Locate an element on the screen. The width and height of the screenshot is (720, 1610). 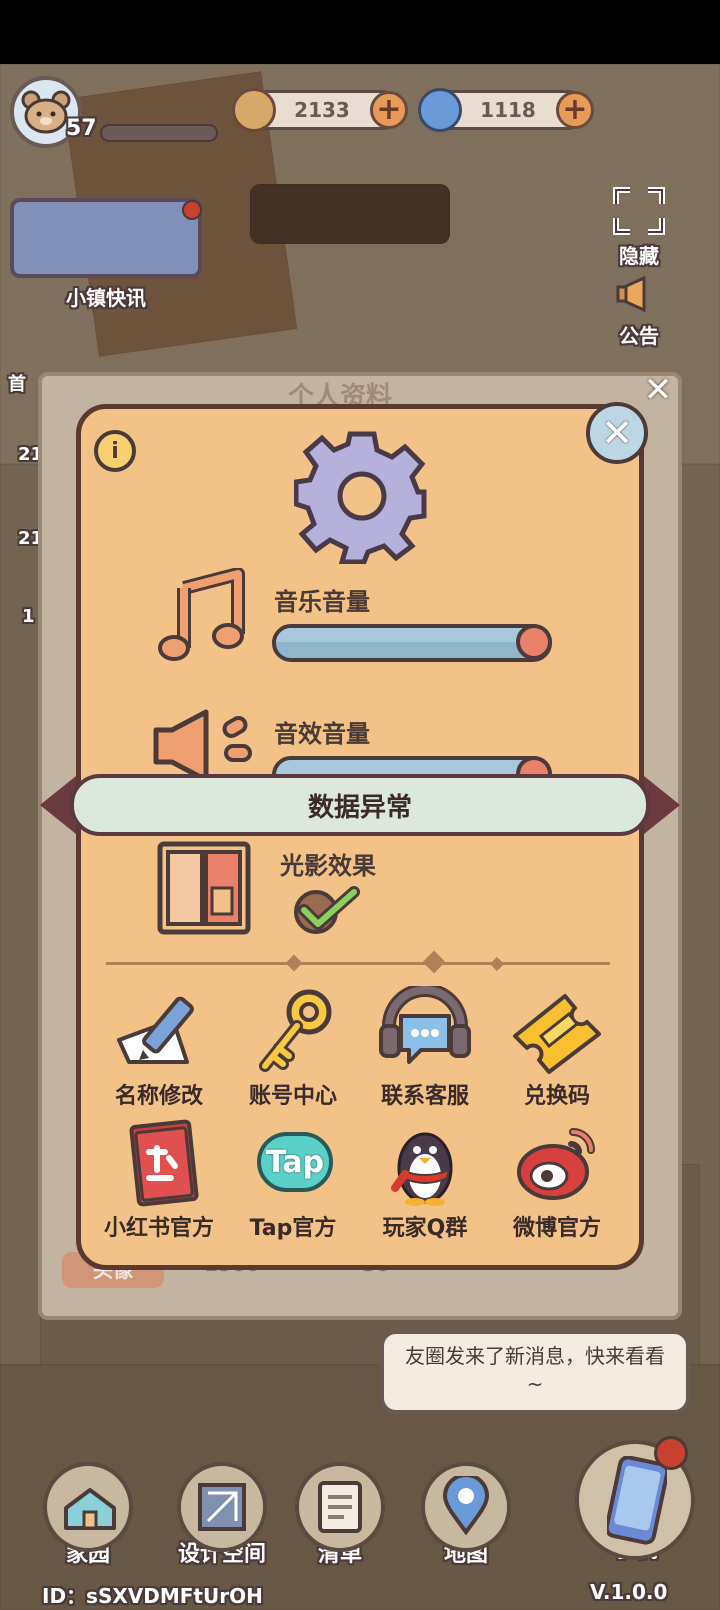
gear-icon is located at coordinates (360, 497).